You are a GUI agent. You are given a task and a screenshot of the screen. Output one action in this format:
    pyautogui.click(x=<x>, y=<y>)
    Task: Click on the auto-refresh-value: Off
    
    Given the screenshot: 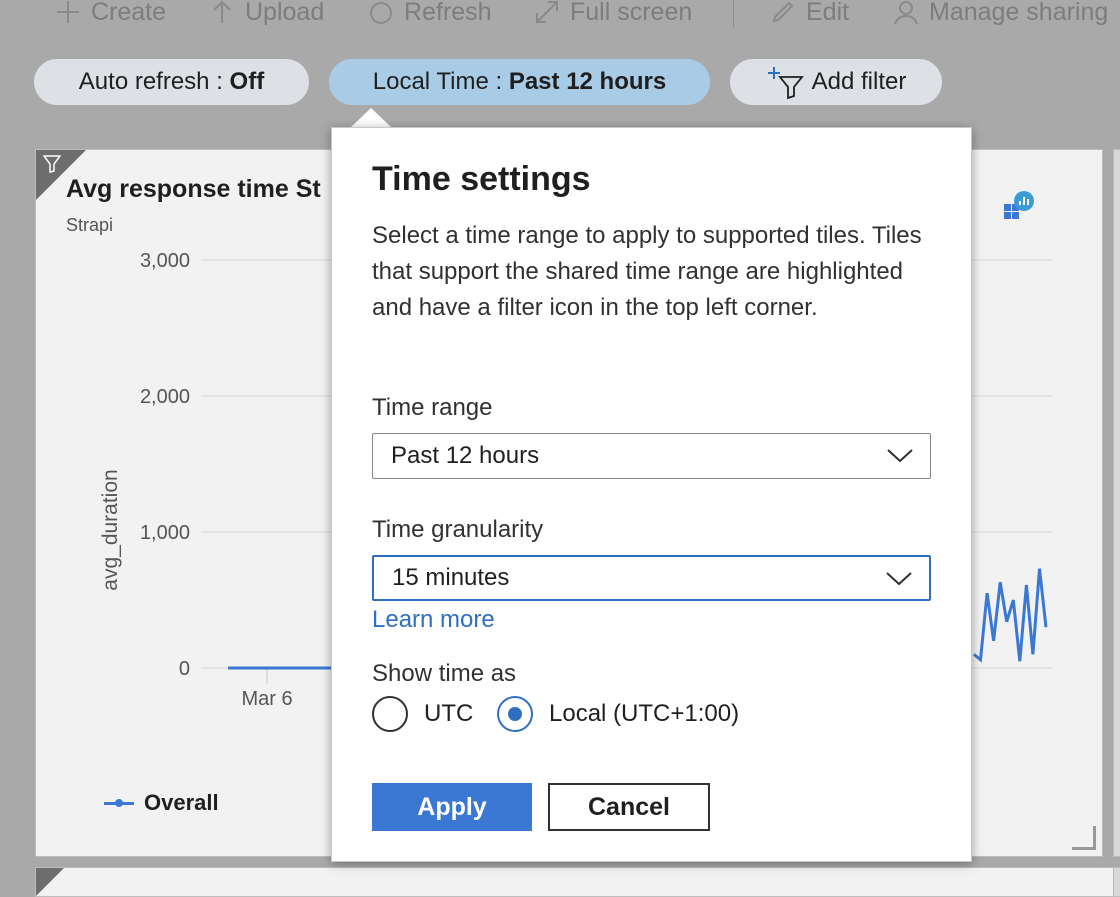 What is the action you would take?
    pyautogui.click(x=247, y=81)
    